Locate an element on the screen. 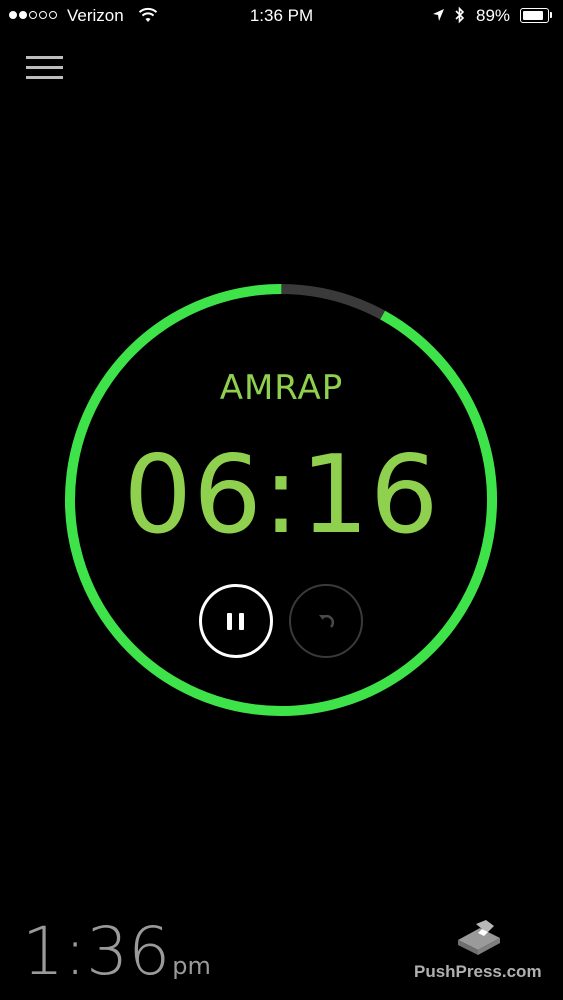 The width and height of the screenshot is (563, 1000). footer-time: 1:36 is located at coordinates (96, 951).